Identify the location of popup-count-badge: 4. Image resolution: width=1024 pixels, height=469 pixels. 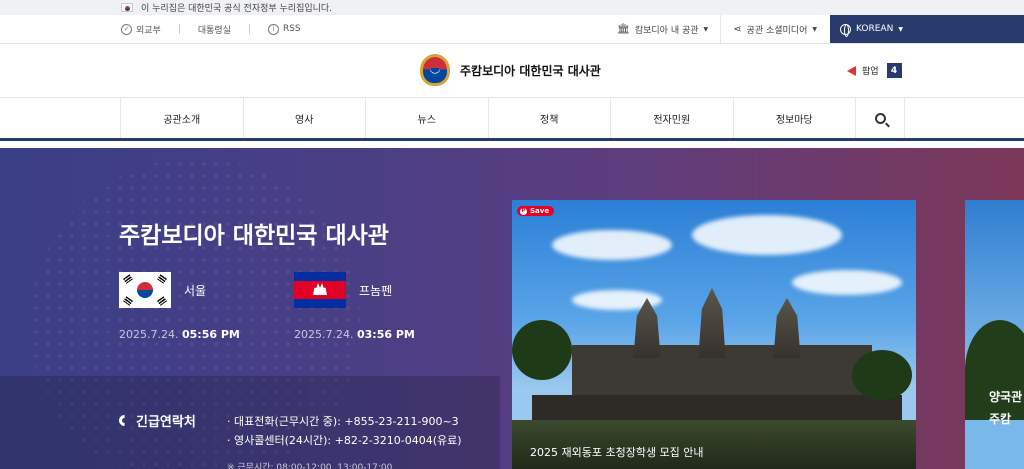
(894, 70).